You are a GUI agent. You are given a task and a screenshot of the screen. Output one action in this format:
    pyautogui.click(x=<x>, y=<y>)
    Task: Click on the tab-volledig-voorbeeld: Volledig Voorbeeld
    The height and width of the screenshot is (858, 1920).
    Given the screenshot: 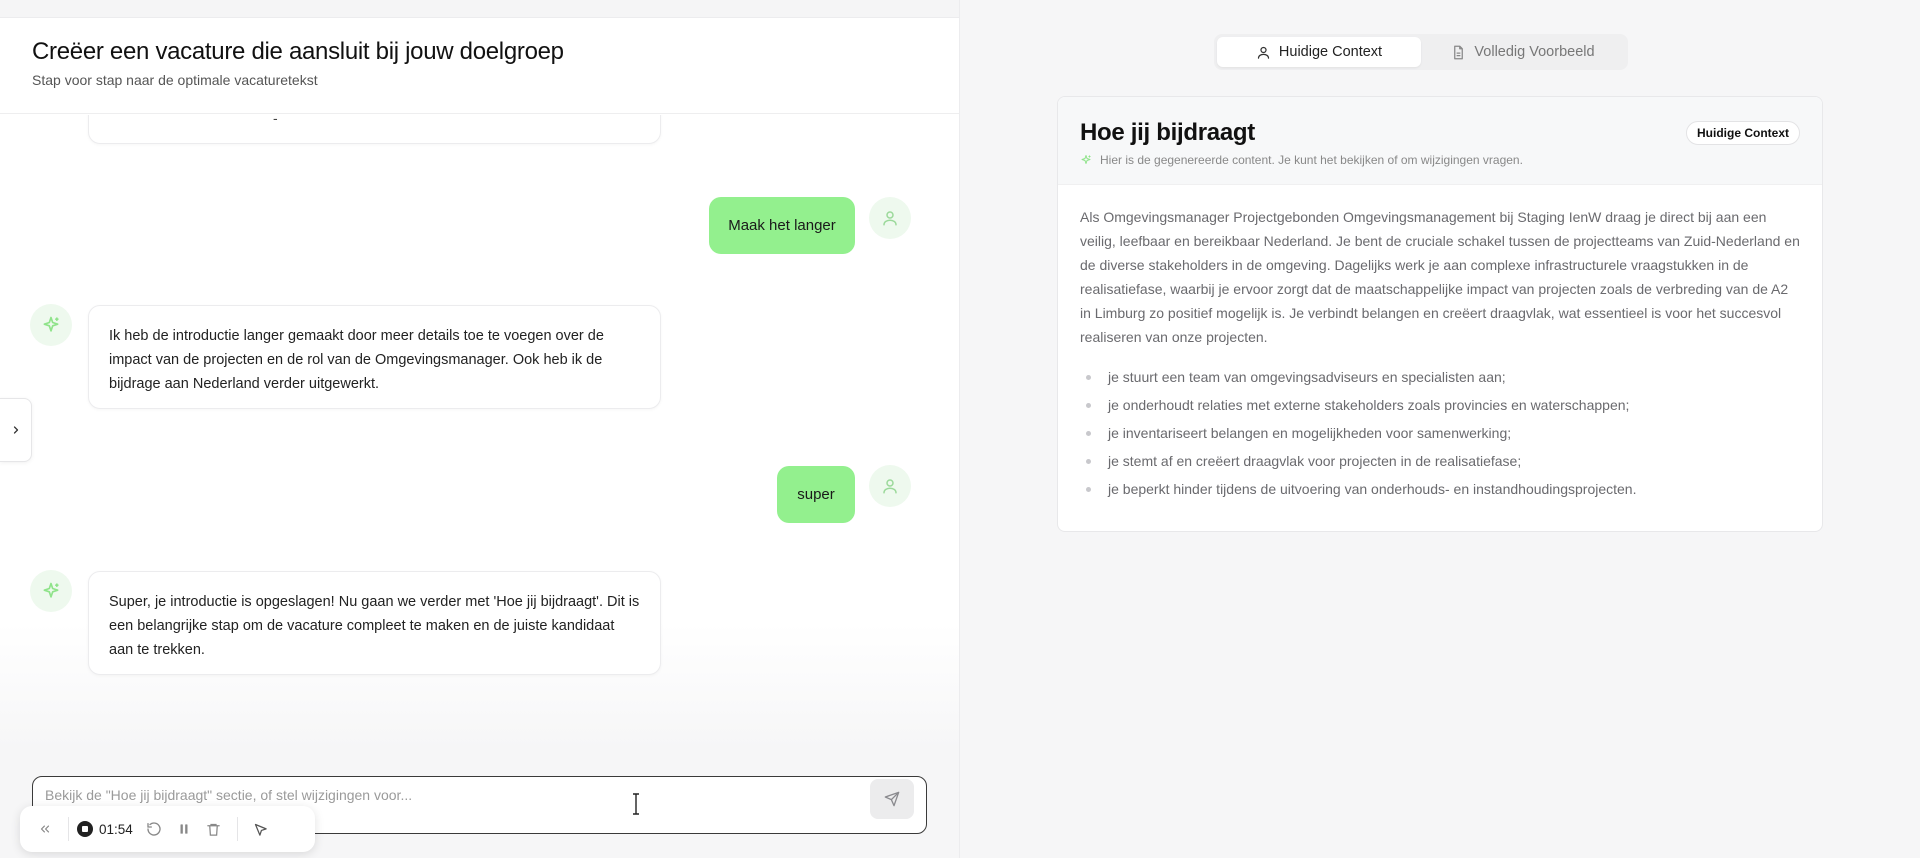 What is the action you would take?
    pyautogui.click(x=1523, y=52)
    